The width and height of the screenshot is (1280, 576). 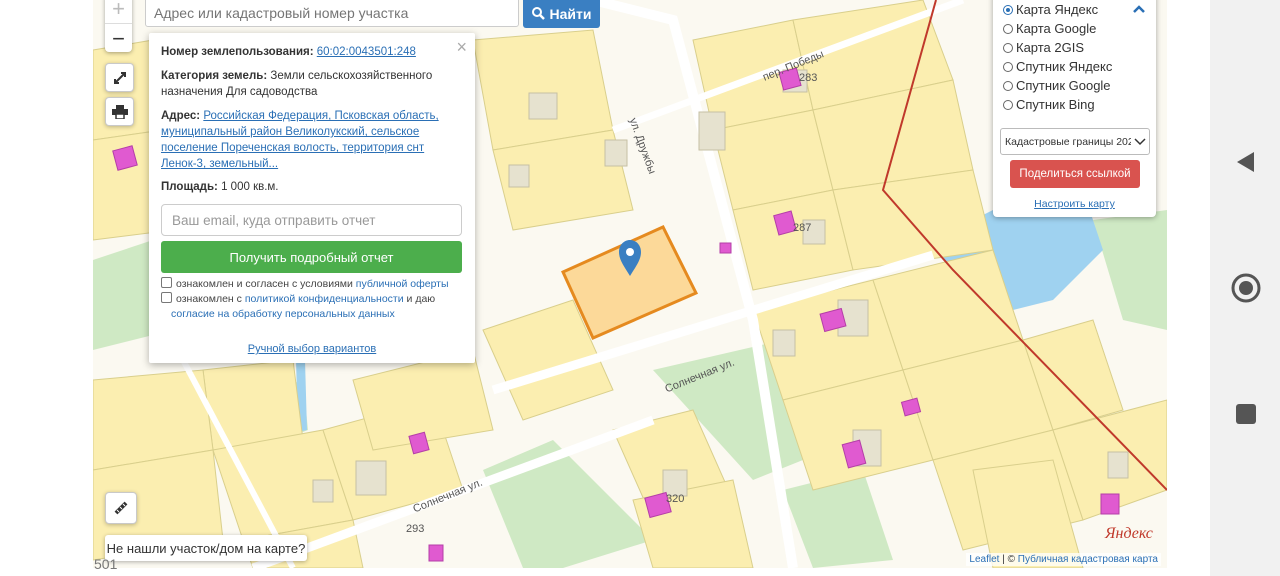 I want to click on overlay-select-value: Кадастровые границы 2025, so click(x=1068, y=141).